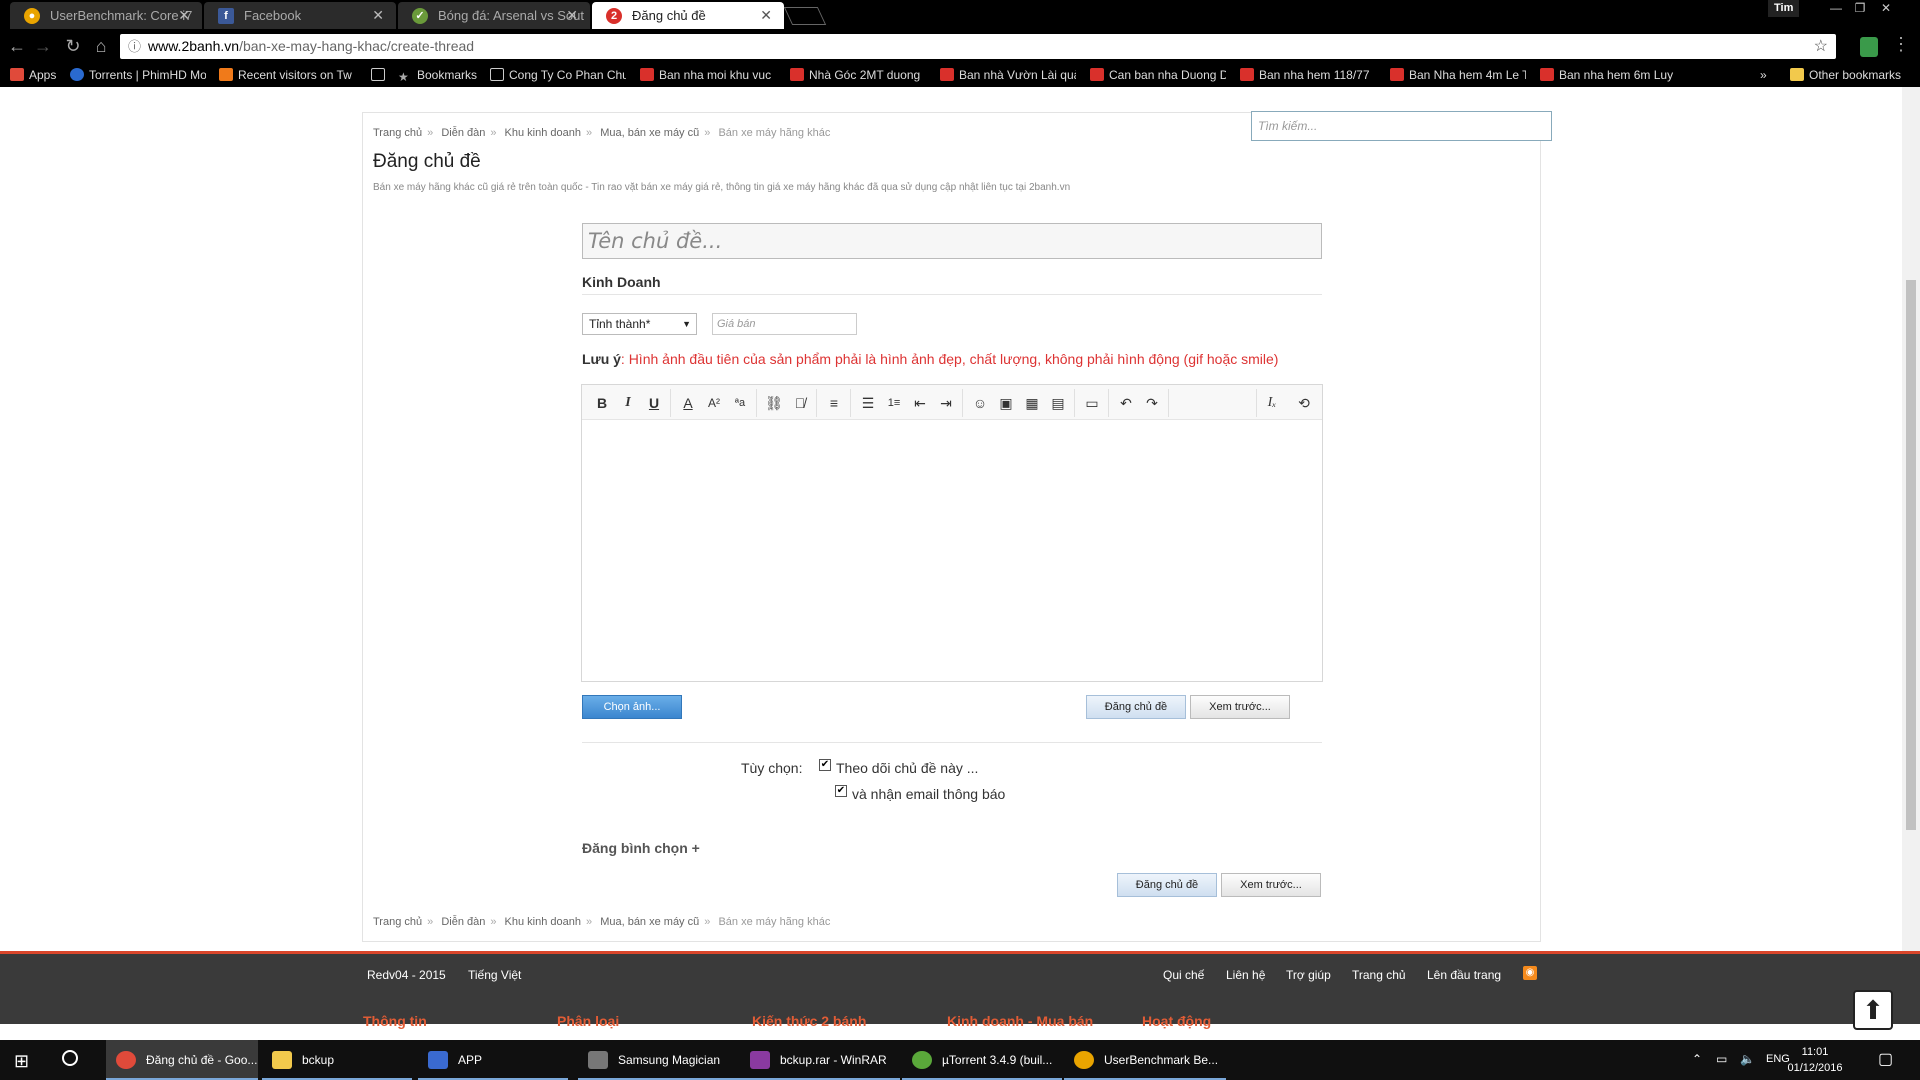  What do you see at coordinates (641, 848) in the screenshot?
I see `post-poll-link: Đăng bình chọn +` at bounding box center [641, 848].